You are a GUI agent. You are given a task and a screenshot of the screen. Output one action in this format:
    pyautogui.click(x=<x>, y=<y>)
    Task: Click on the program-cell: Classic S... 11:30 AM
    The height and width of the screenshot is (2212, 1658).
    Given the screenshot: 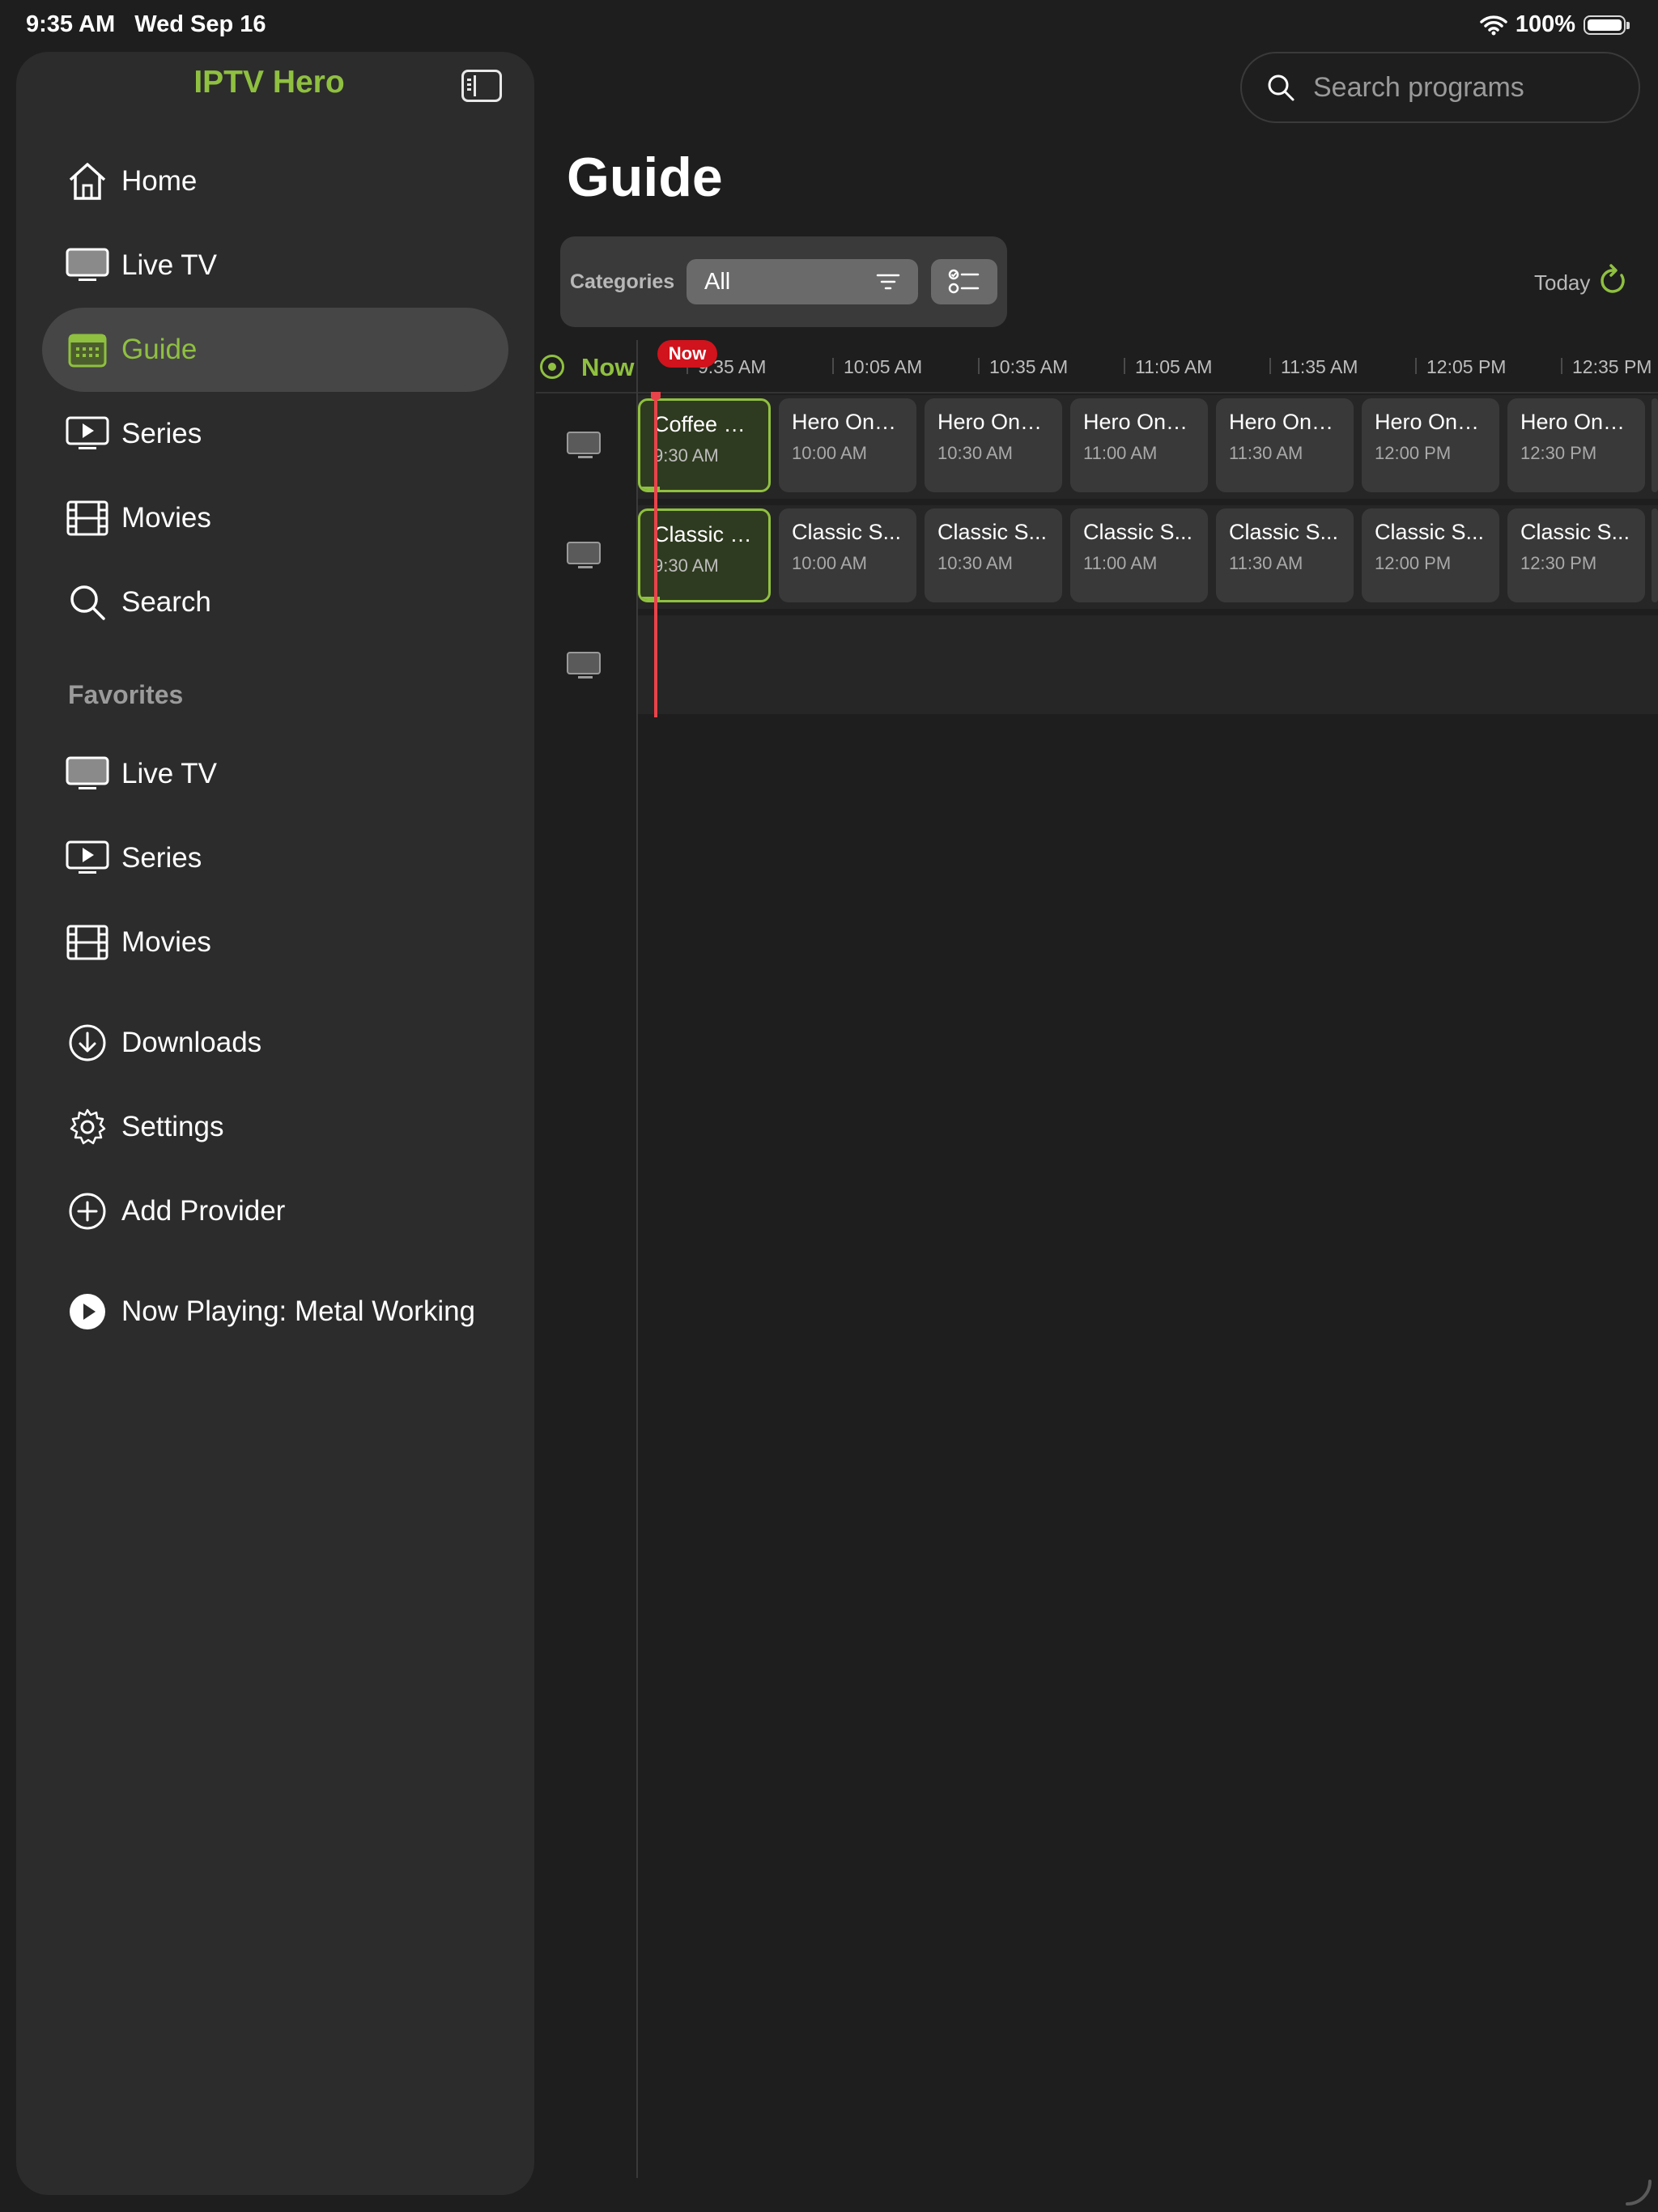 What is the action you would take?
    pyautogui.click(x=1285, y=555)
    